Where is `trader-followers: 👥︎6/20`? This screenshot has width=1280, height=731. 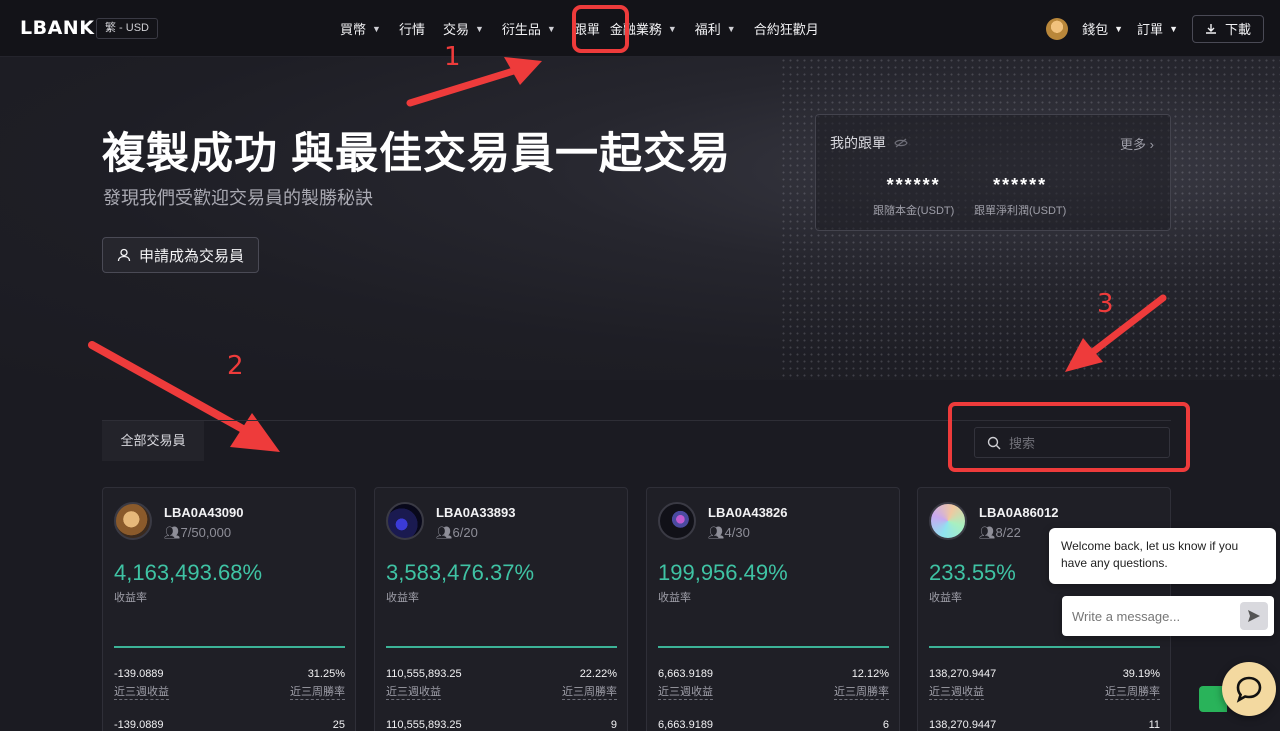
trader-followers: 👥︎6/20 is located at coordinates (457, 532).